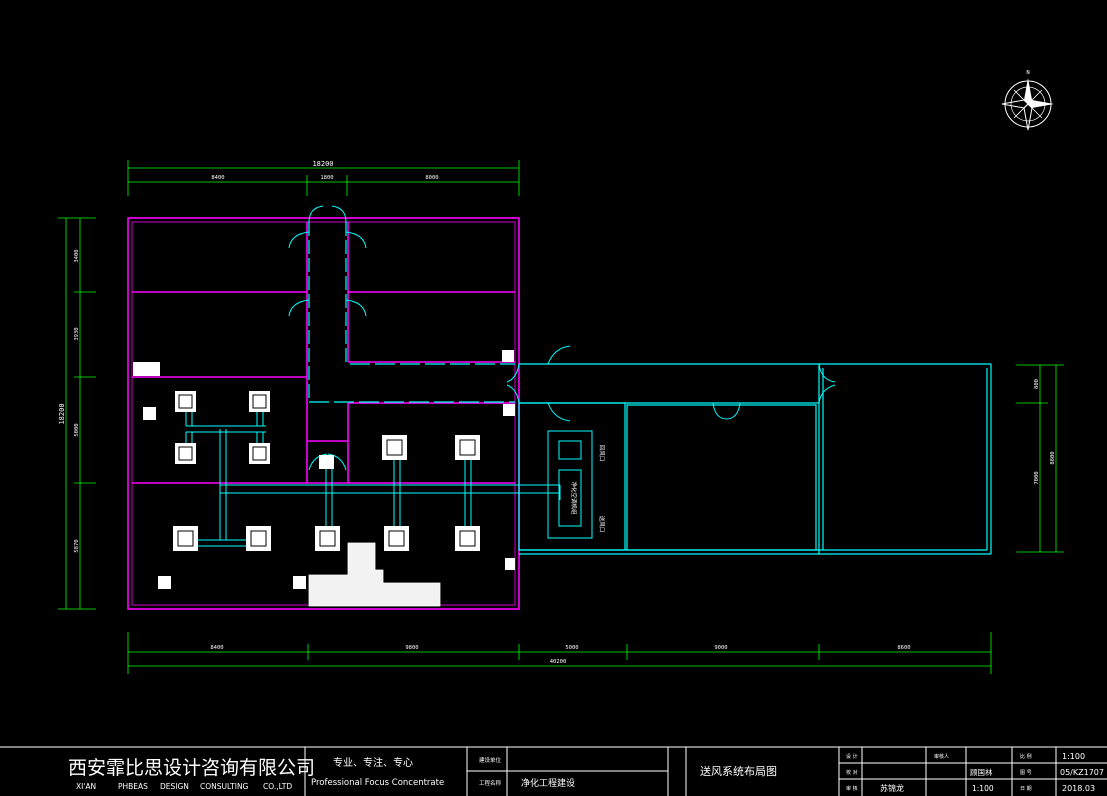  I want to click on dim-right-2: 7000, so click(1037, 477).